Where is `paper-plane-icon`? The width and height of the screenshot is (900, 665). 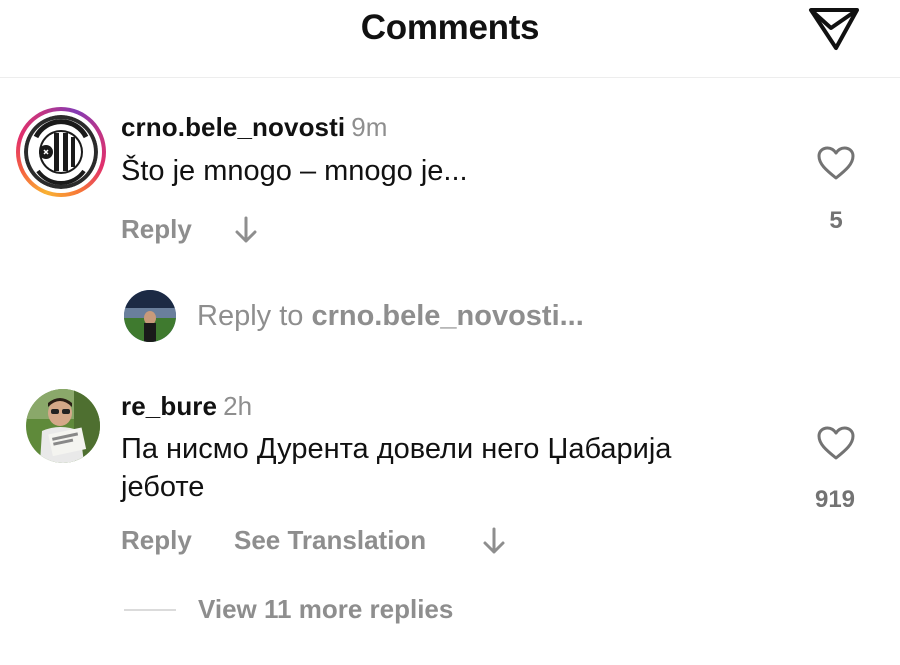
paper-plane-icon is located at coordinates (834, 29).